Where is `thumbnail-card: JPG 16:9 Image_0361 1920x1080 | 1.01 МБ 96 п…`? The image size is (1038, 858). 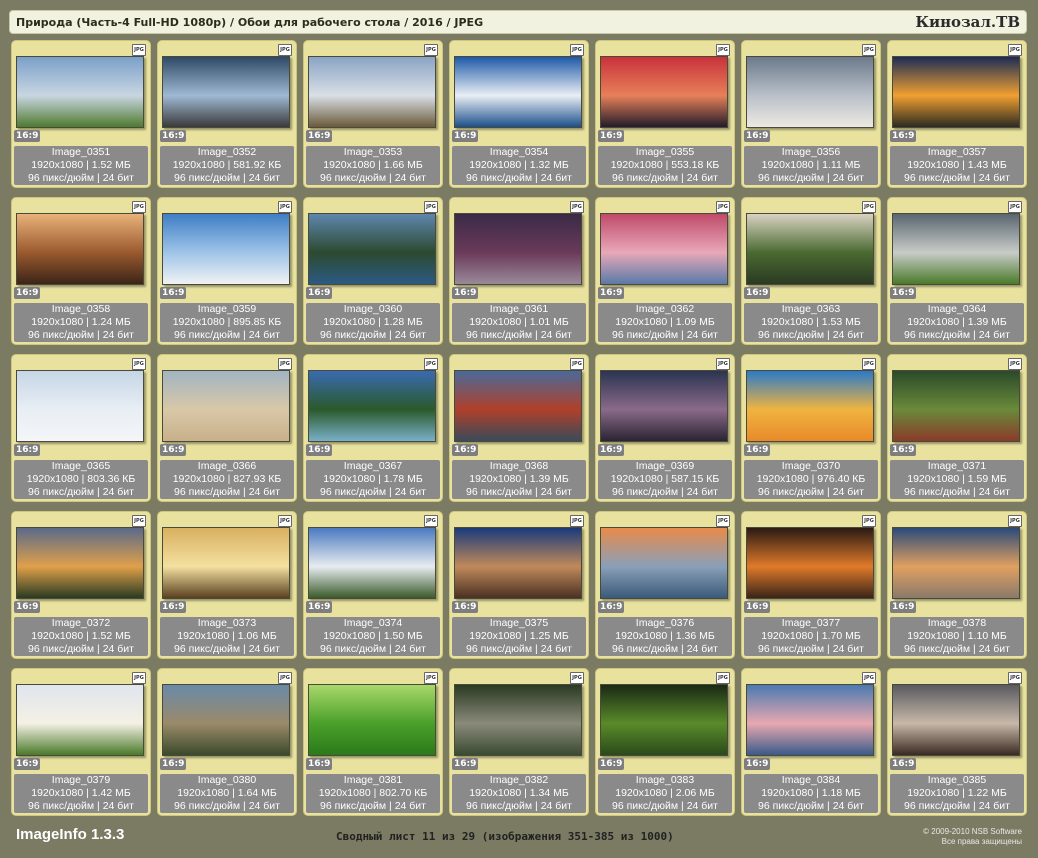
thumbnail-card: JPG 16:9 Image_0361 1920x1080 | 1.01 МБ 96 п… is located at coordinates (519, 271).